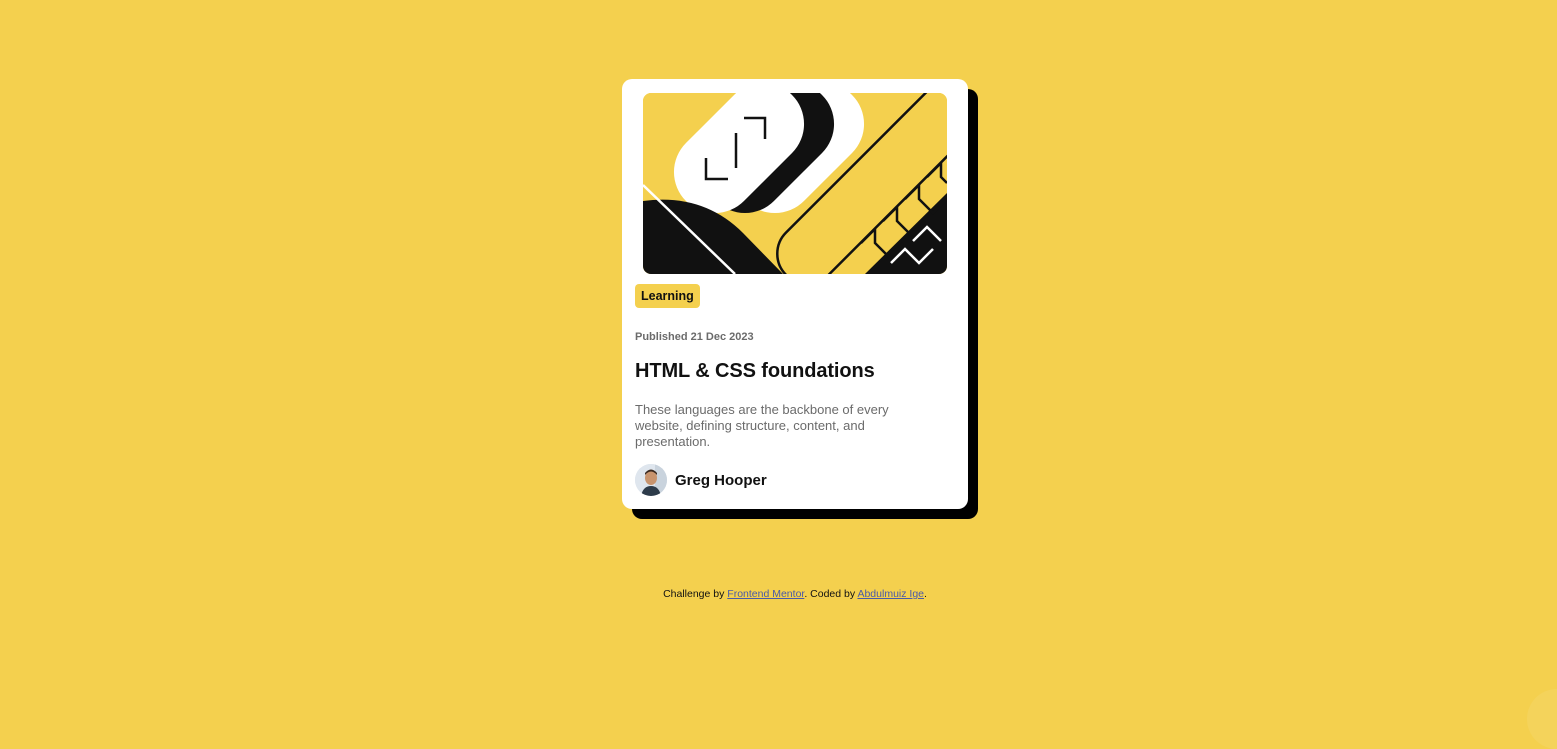  I want to click on card-title: HTML & CSS foundations, so click(755, 371).